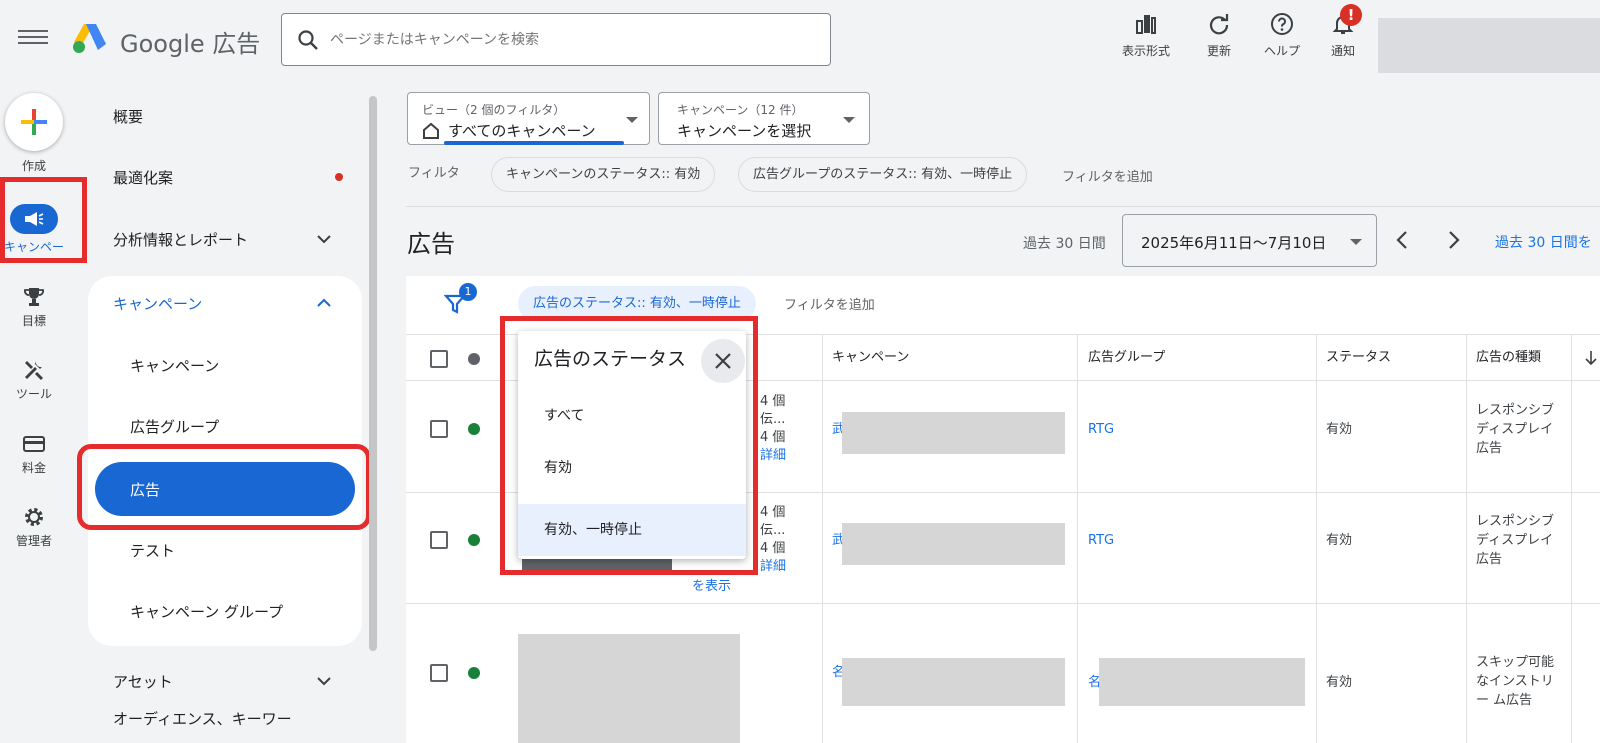  What do you see at coordinates (740, 110) in the screenshot?
I see `campaign-select-caption: キャンペーン（12 件）` at bounding box center [740, 110].